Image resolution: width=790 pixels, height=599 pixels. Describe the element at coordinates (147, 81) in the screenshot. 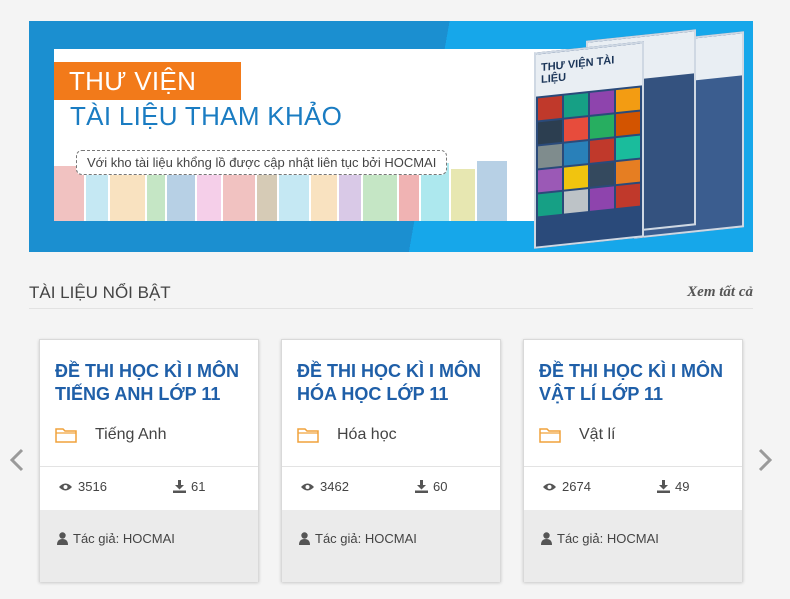

I see `banner-badge: THƯ VIỆN` at that location.